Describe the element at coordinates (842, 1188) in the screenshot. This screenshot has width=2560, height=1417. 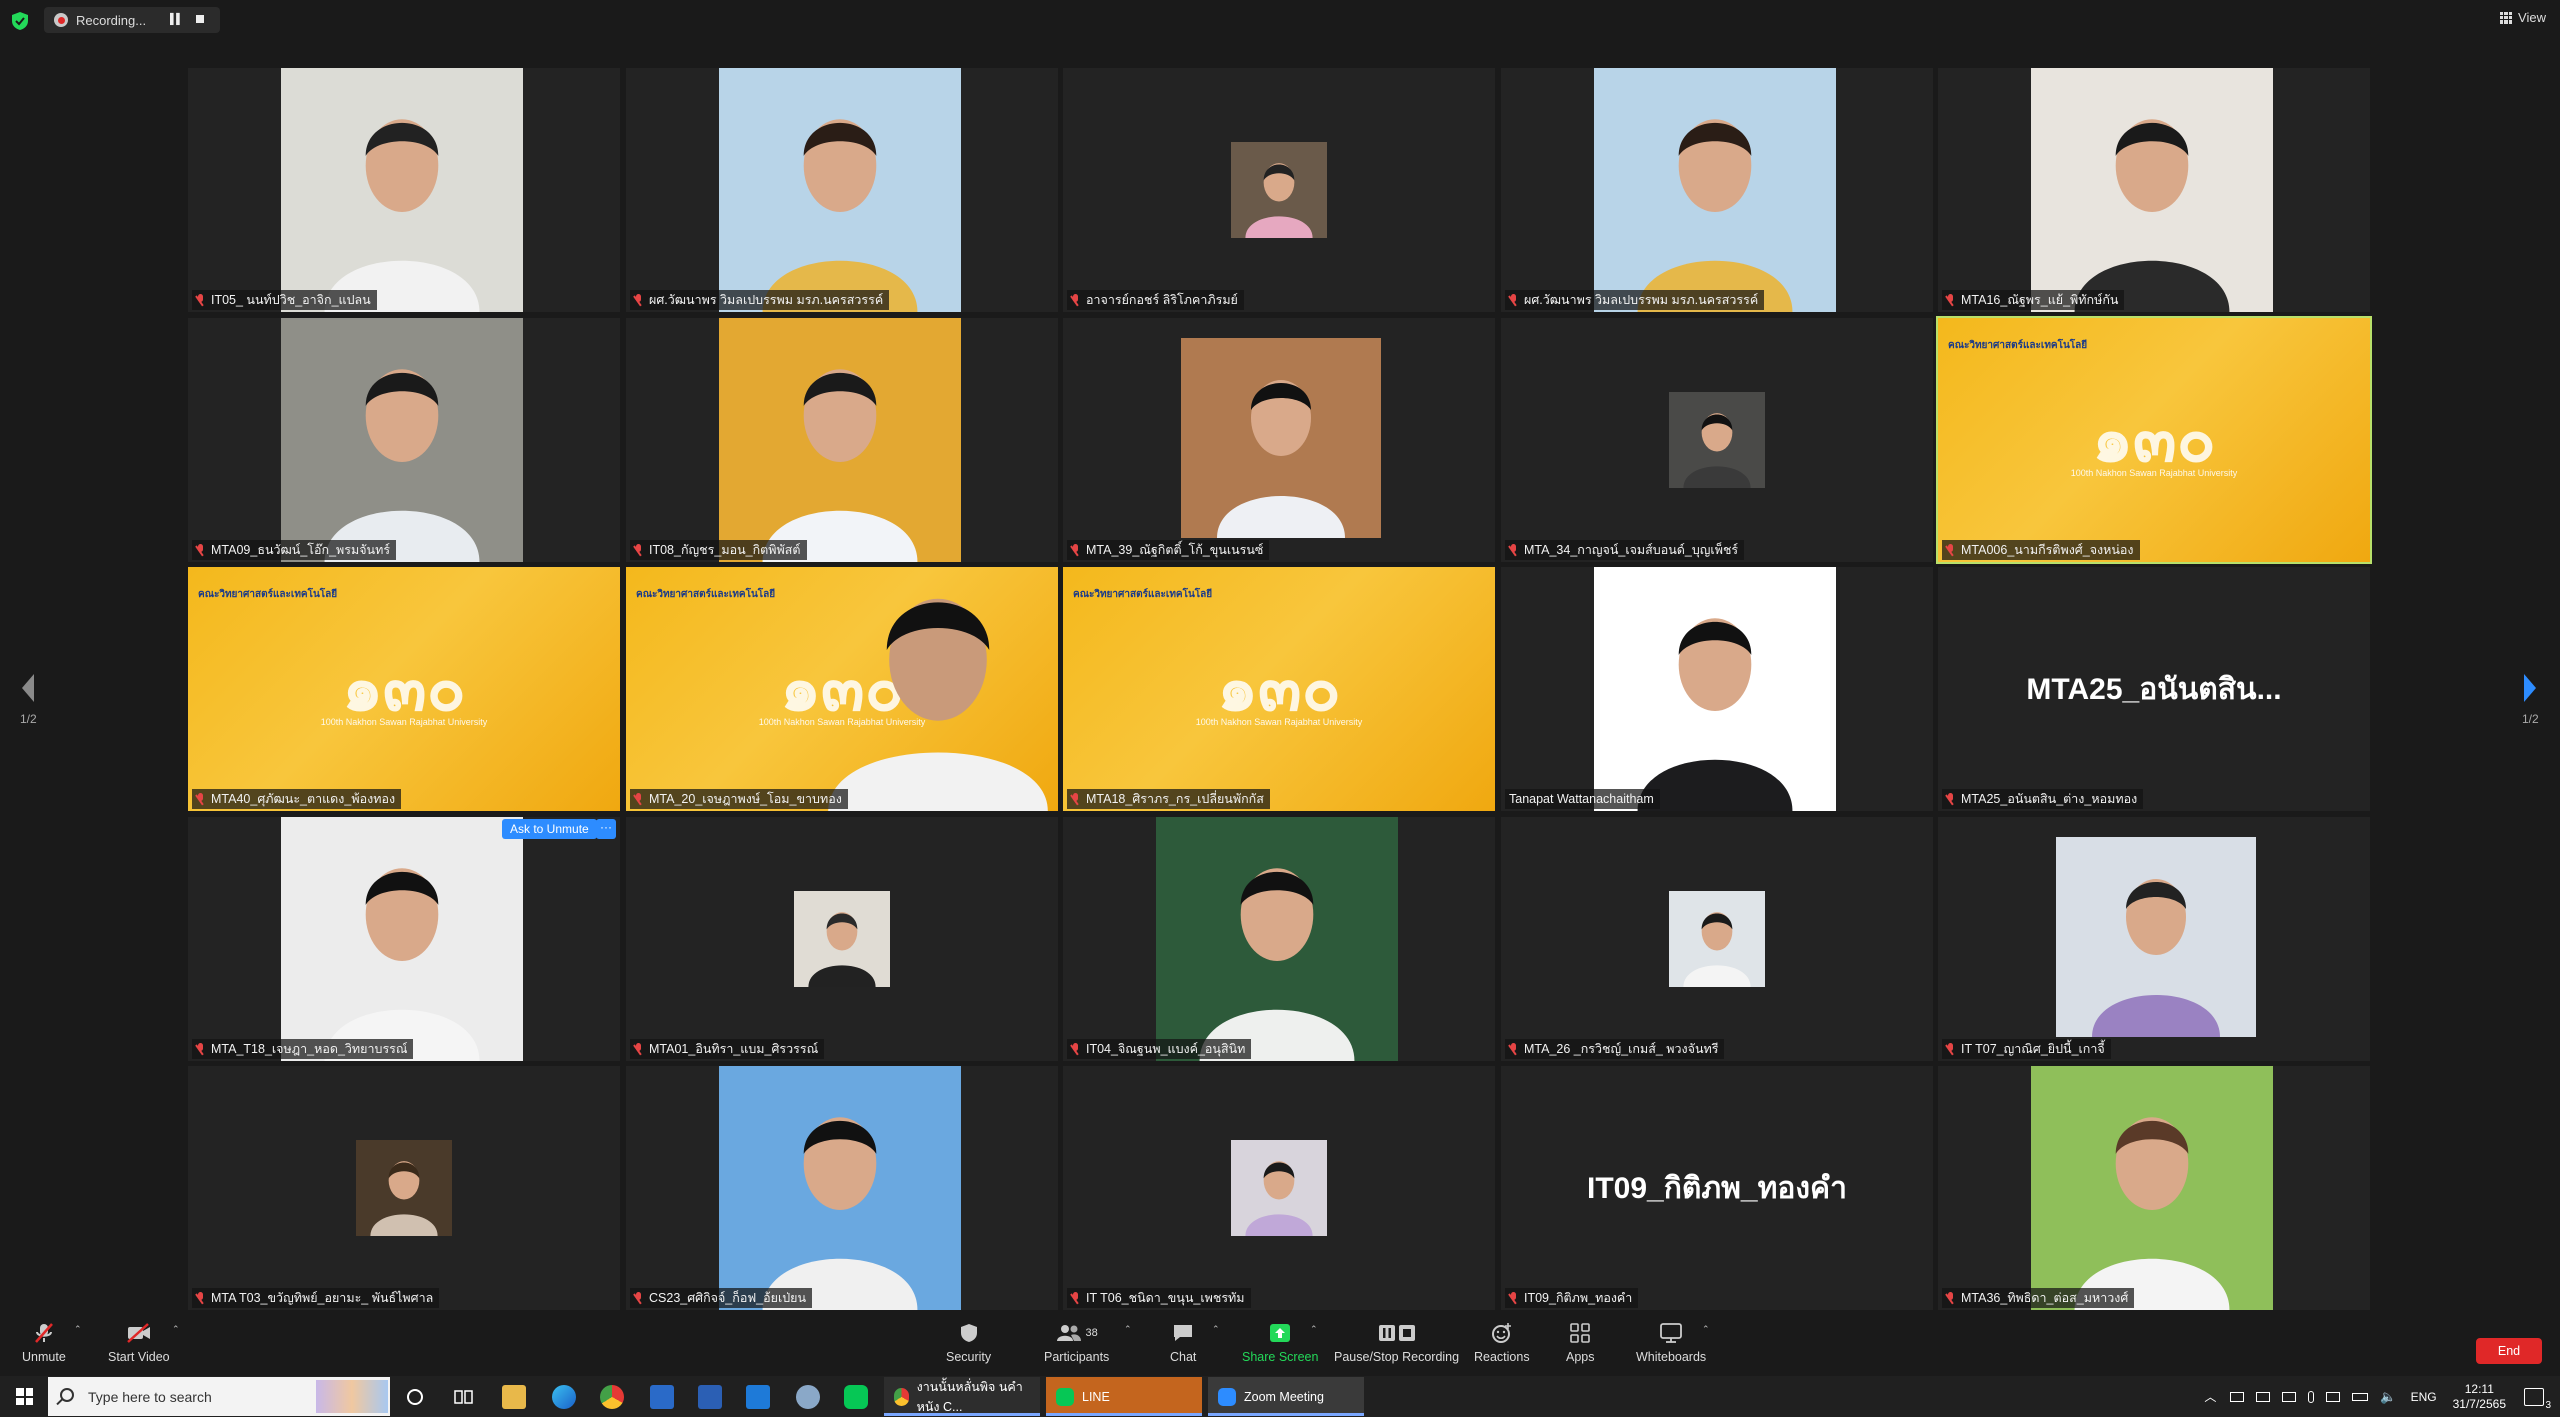
I see `participant-tile: CS23_ศศิกิจจ์_ก็อฟ_อ้ยเป่ยน` at that location.